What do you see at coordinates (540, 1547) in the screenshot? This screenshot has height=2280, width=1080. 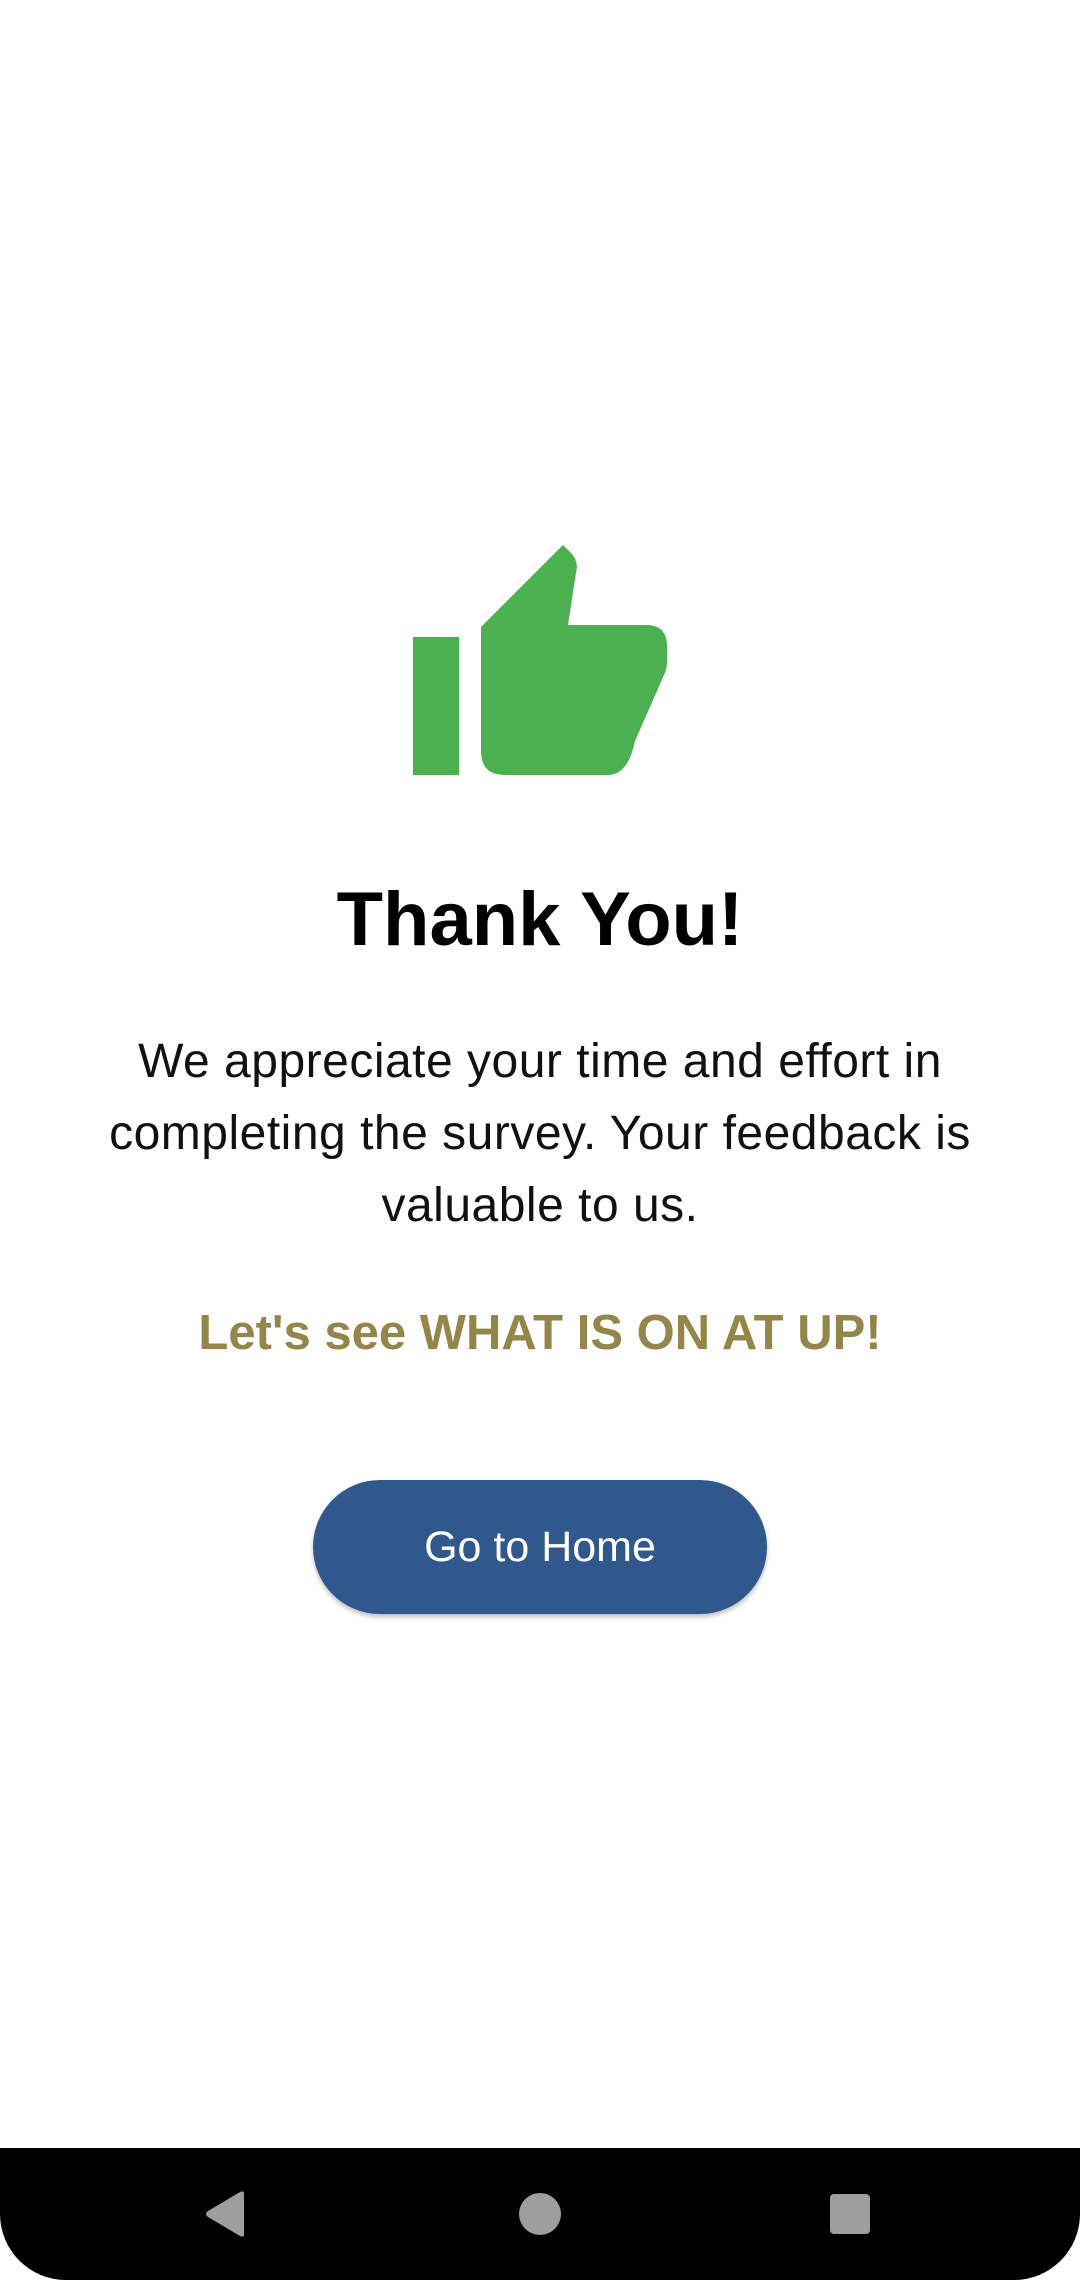 I see `go-to-home-button: Go to Home` at bounding box center [540, 1547].